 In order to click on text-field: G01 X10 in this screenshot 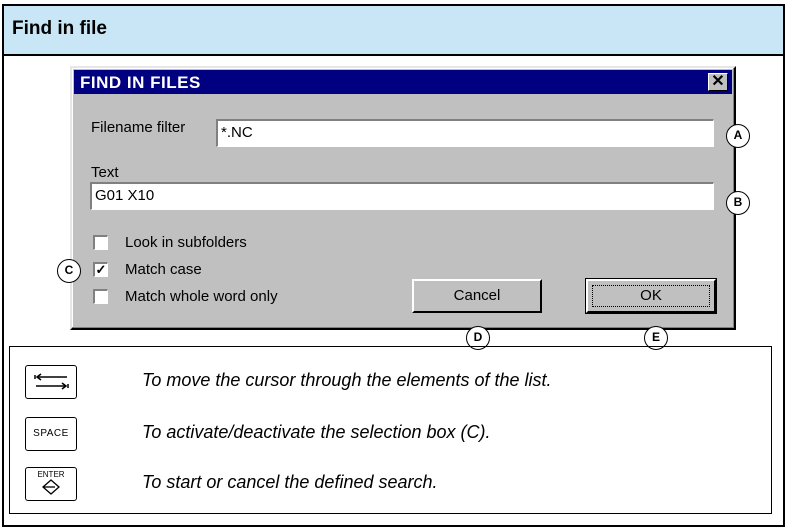, I will do `click(402, 196)`.